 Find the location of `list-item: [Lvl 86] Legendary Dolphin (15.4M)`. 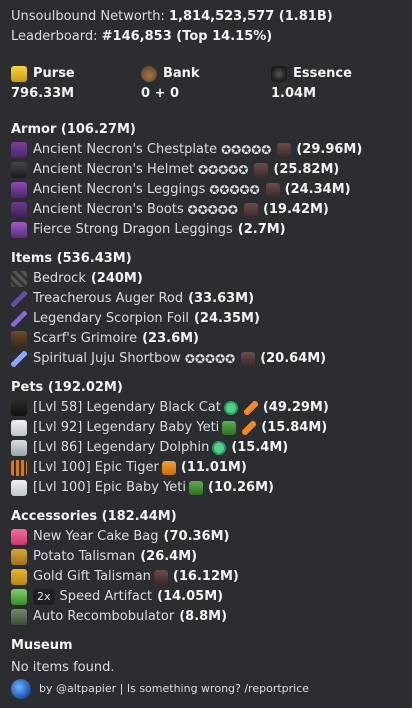

list-item: [Lvl 86] Legendary Dolphin (15.4M) is located at coordinates (206, 448).